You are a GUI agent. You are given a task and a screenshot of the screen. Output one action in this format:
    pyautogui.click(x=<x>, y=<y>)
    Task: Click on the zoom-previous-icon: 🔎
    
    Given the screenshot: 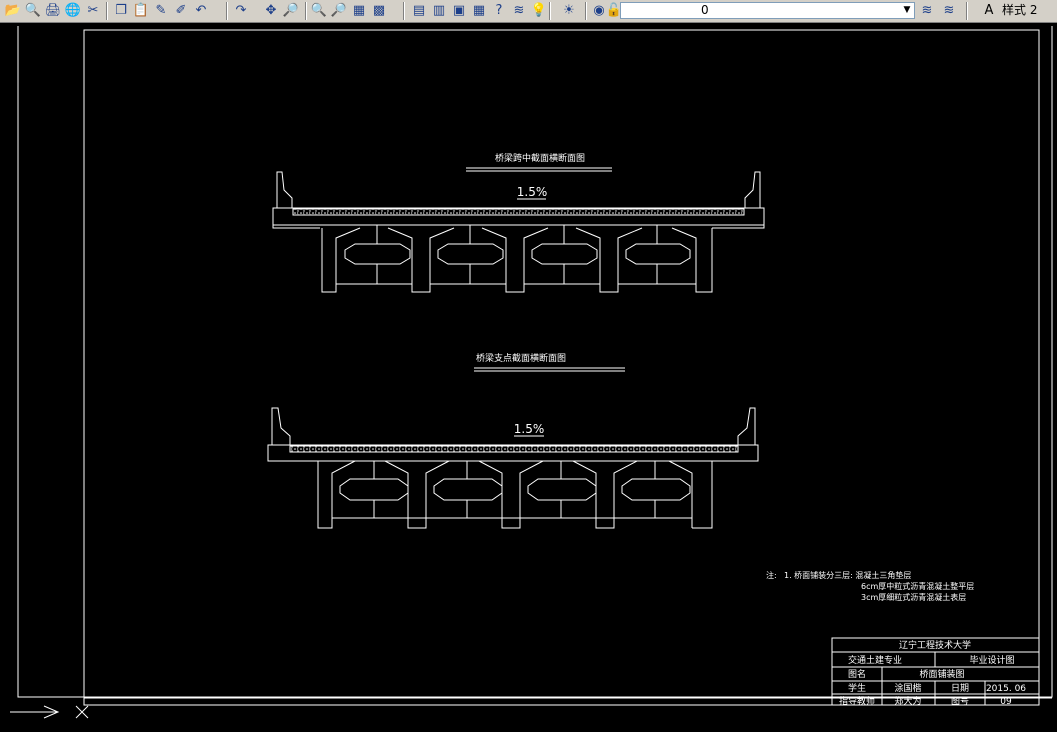 What is the action you would take?
    pyautogui.click(x=339, y=11)
    